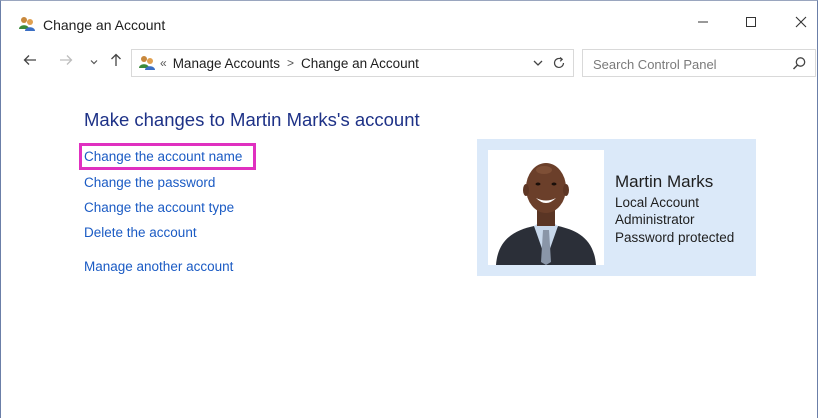 Image resolution: width=820 pixels, height=419 pixels. Describe the element at coordinates (546, 207) in the screenshot. I see `avatar` at that location.